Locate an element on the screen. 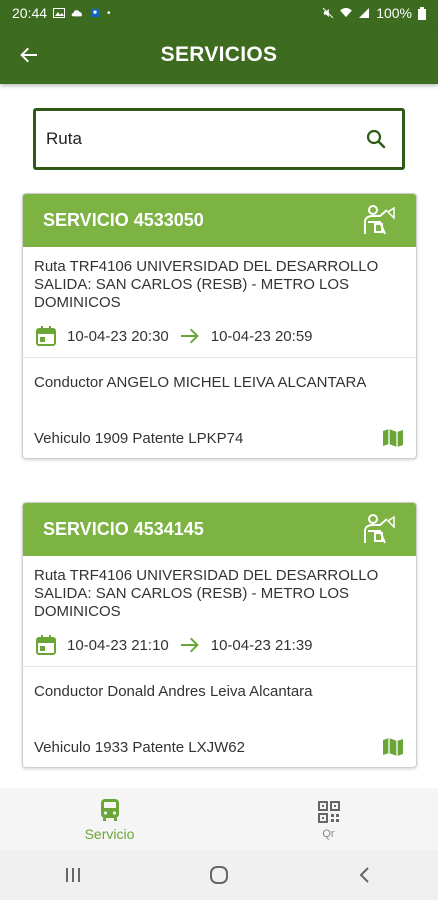 Image resolution: width=438 pixels, height=900 pixels. system-nav-bar is located at coordinates (219, 875).